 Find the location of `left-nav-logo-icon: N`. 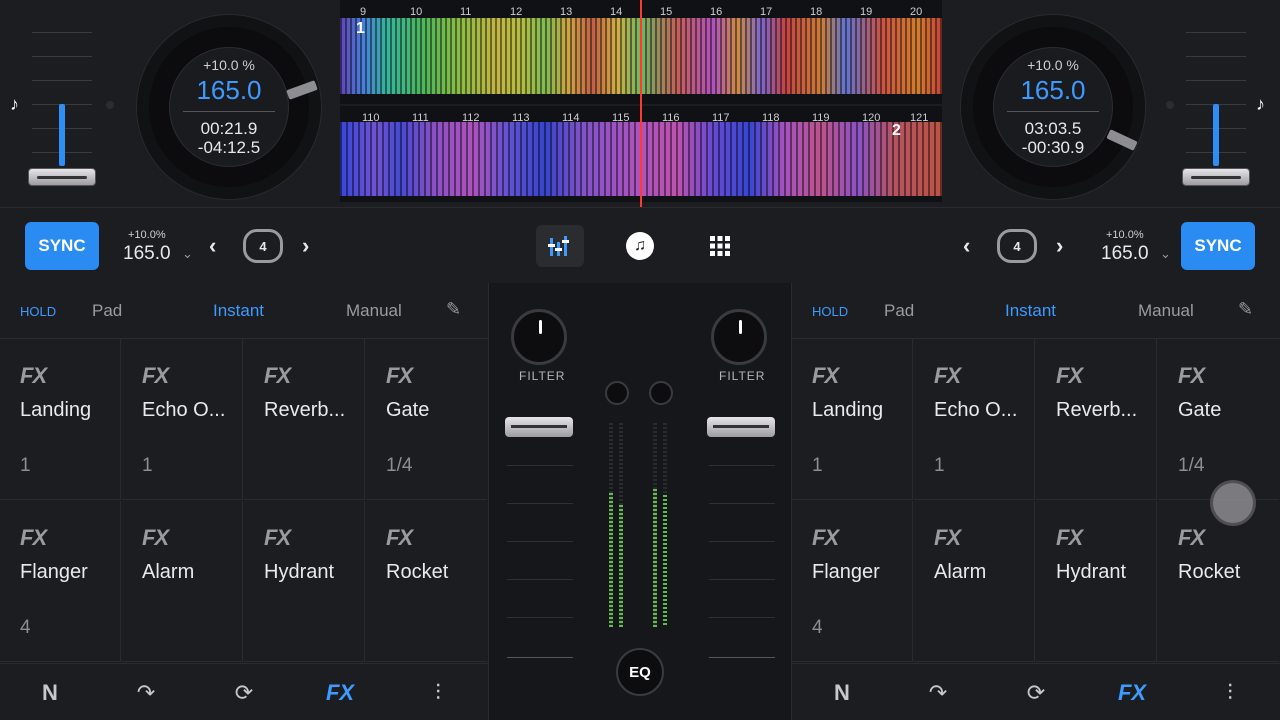

left-nav-logo-icon: N is located at coordinates (50, 693).